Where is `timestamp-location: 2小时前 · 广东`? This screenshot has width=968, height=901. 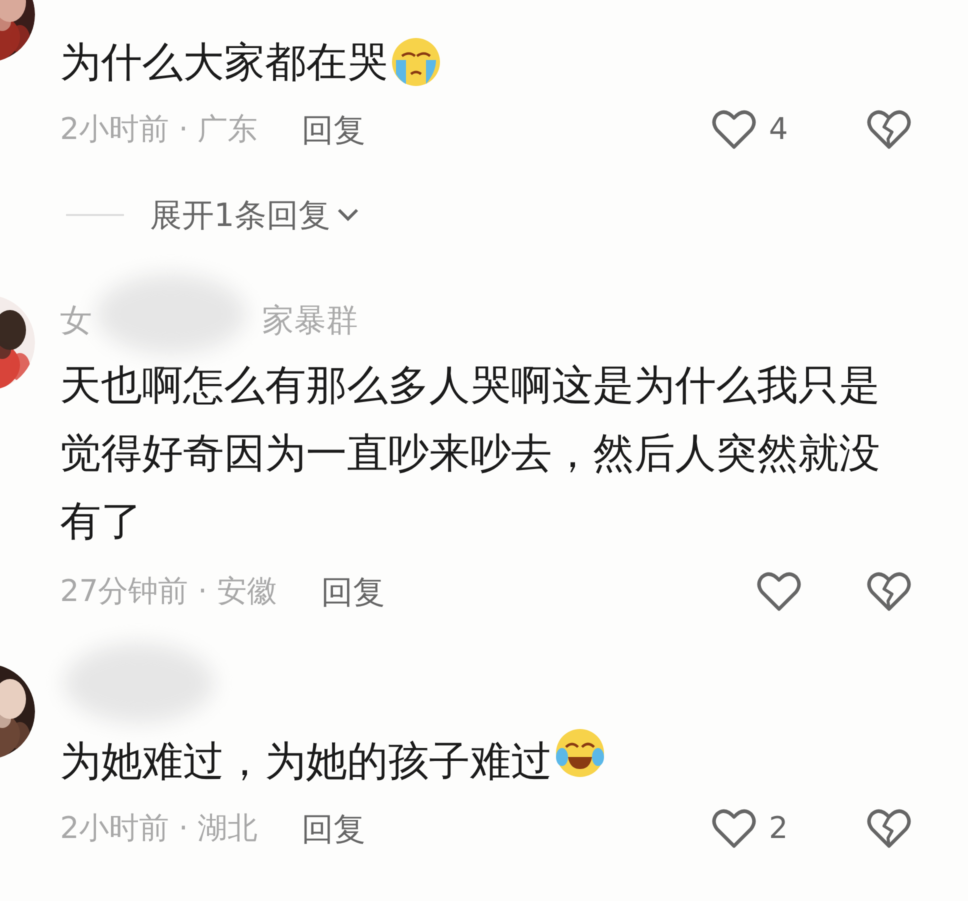
timestamp-location: 2小时前 · 广东 is located at coordinates (159, 130).